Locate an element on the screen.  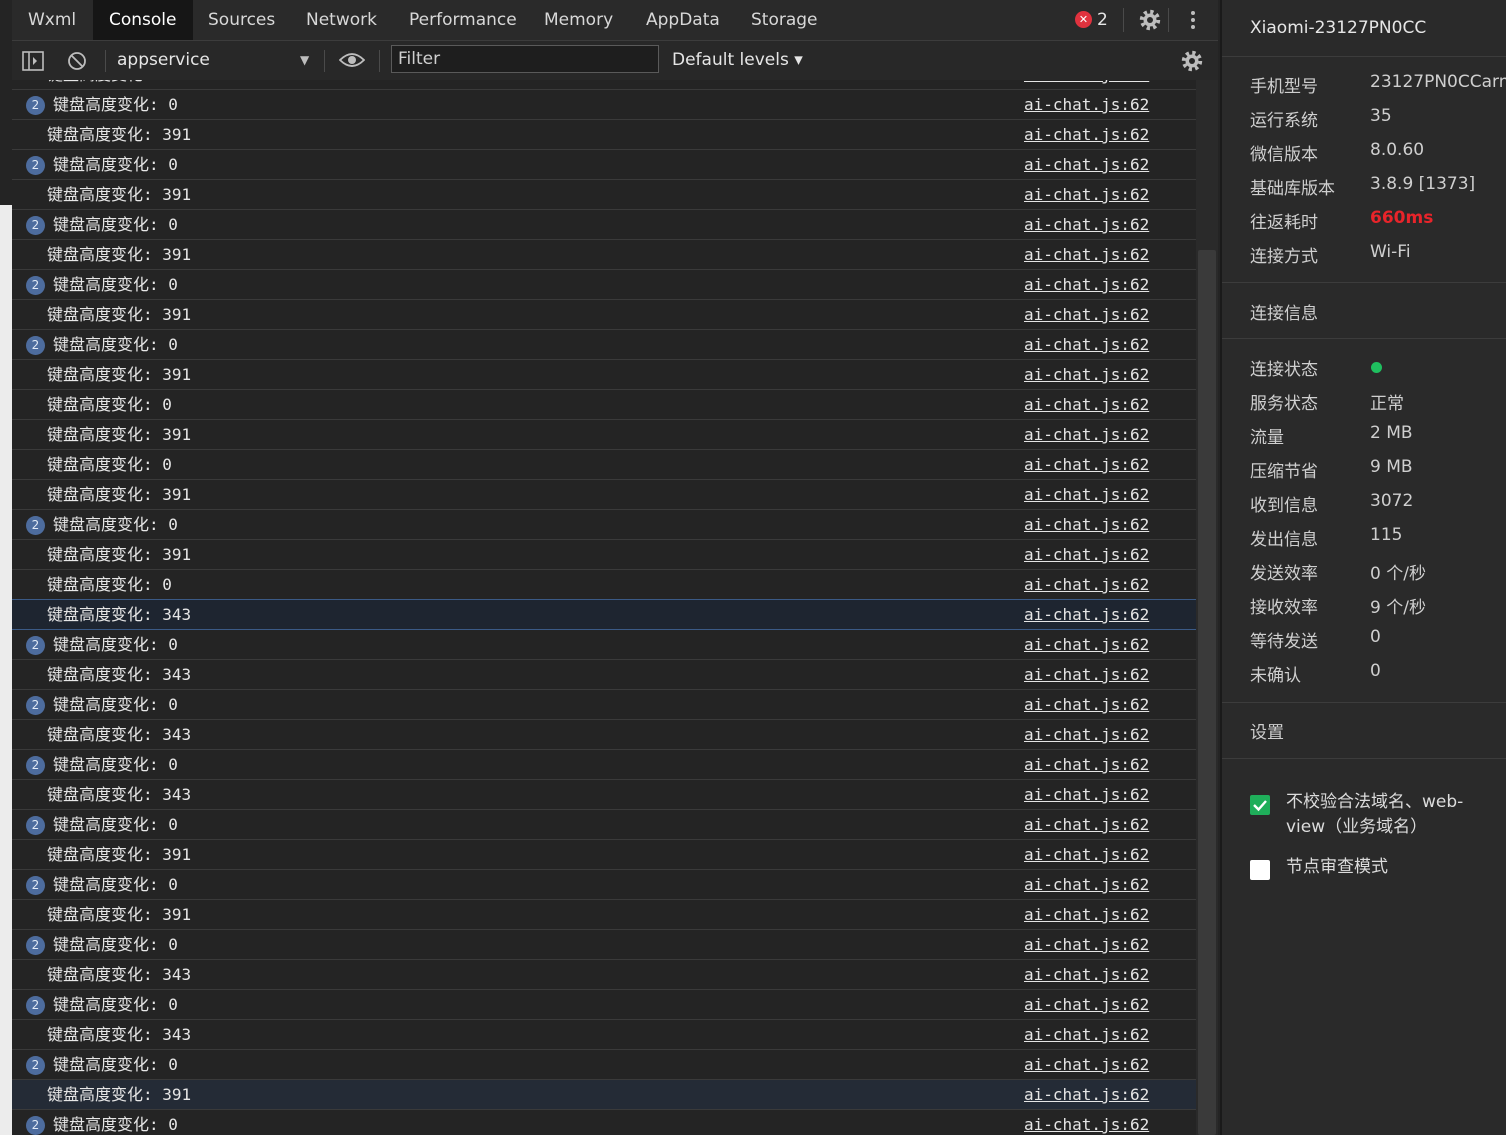
live-expression-eye-icon is located at coordinates (352, 60).